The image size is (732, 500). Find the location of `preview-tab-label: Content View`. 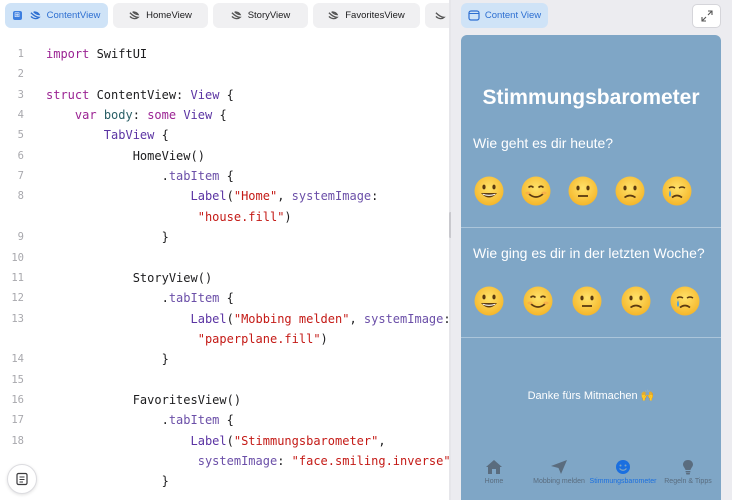

preview-tab-label: Content View is located at coordinates (513, 15).